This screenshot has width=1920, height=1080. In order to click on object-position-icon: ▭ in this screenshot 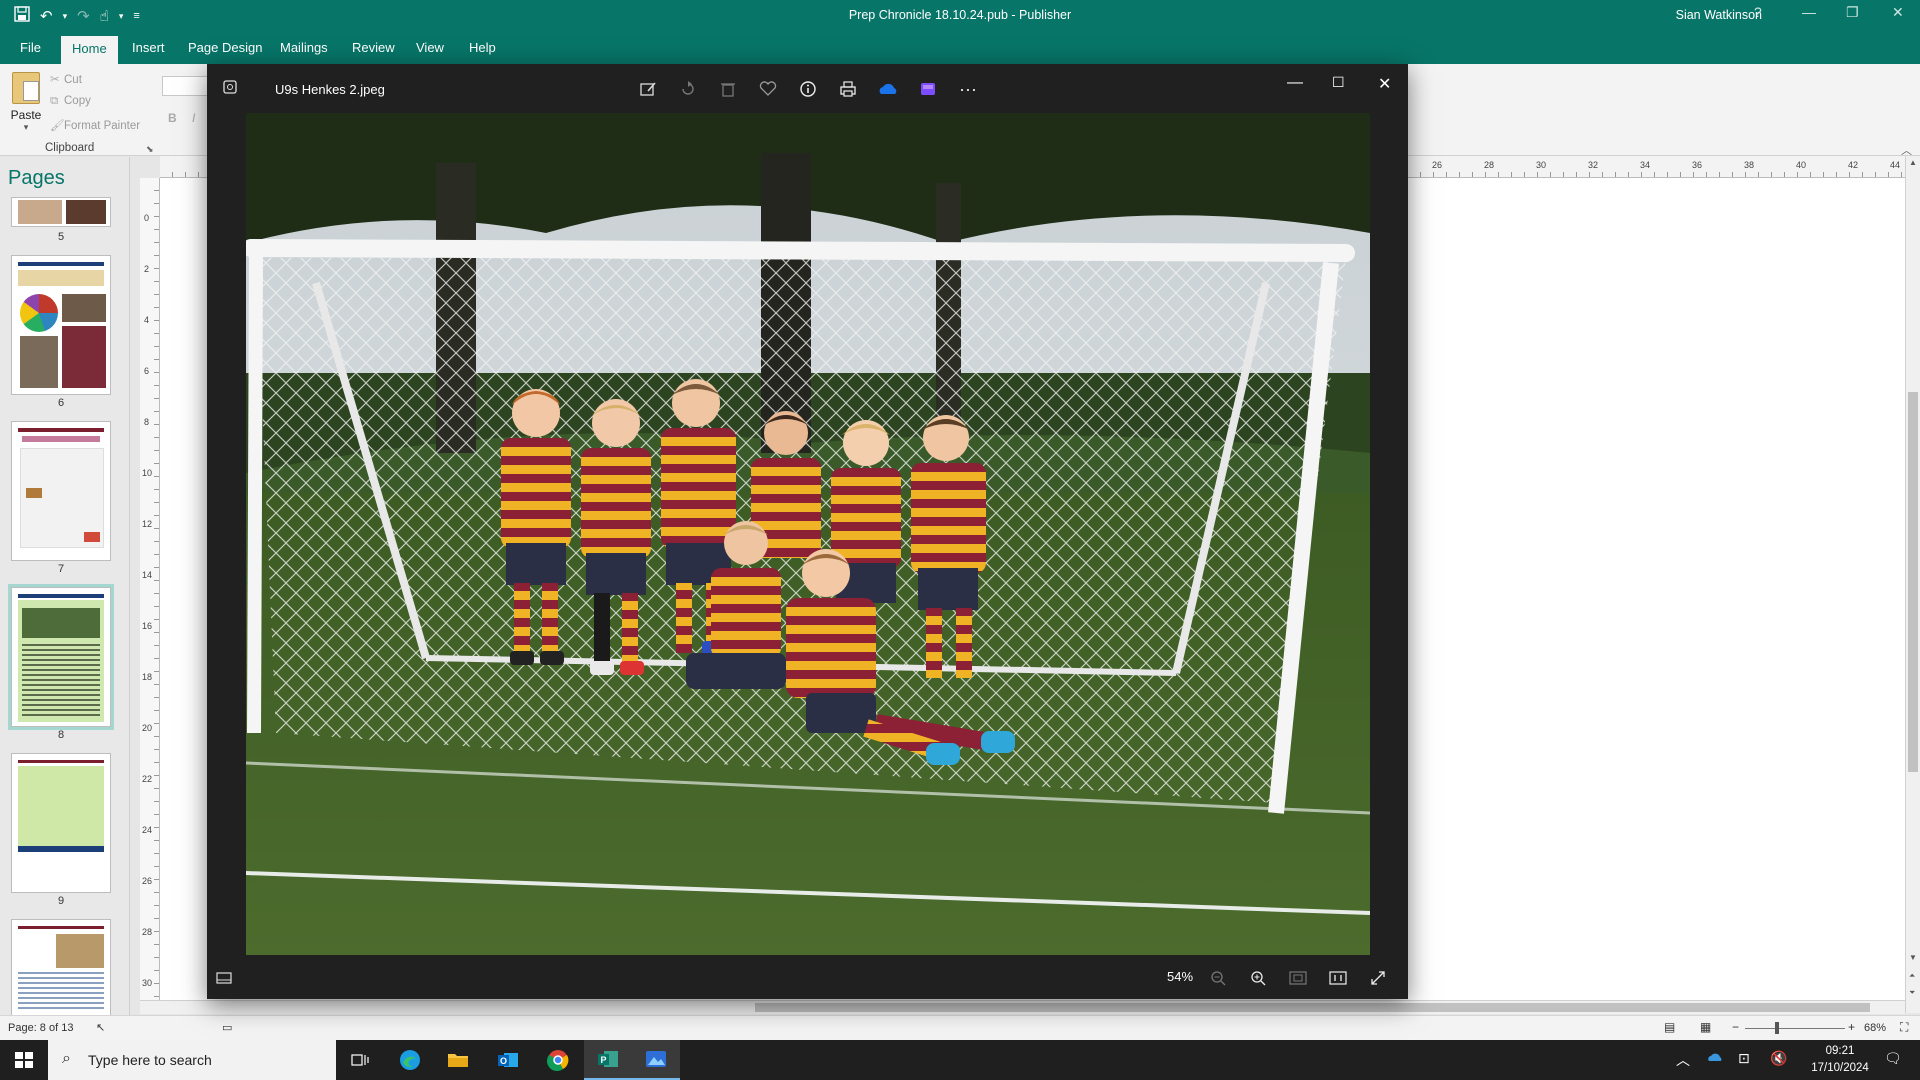, I will do `click(227, 1028)`.